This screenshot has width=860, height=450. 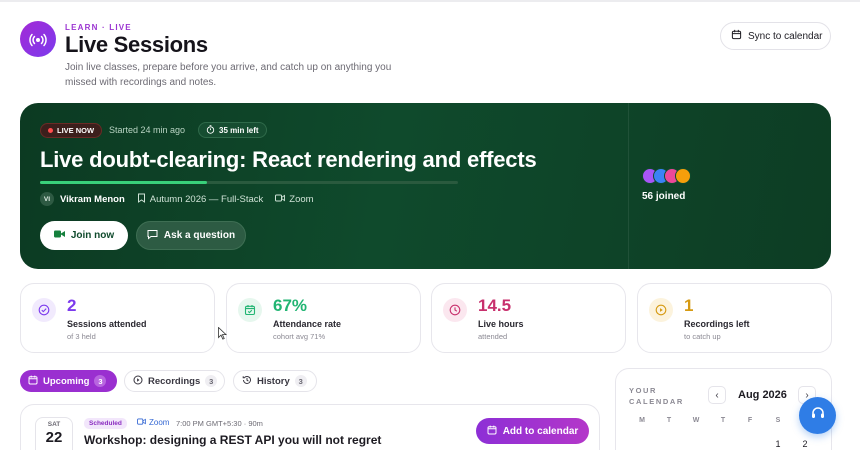 I want to click on calendar-weekday: M, so click(x=642, y=420).